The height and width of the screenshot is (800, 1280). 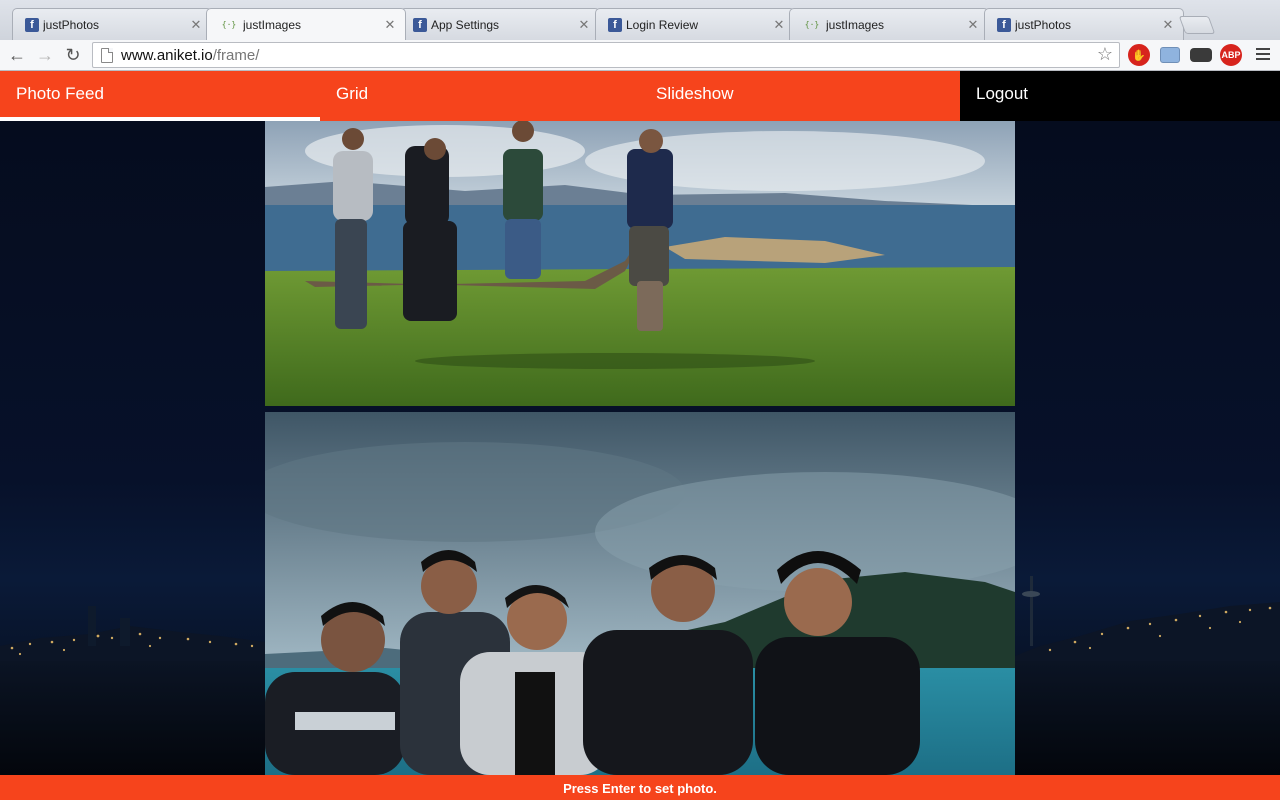 I want to click on forward-arrow-icon: →, so click(x=45, y=55).